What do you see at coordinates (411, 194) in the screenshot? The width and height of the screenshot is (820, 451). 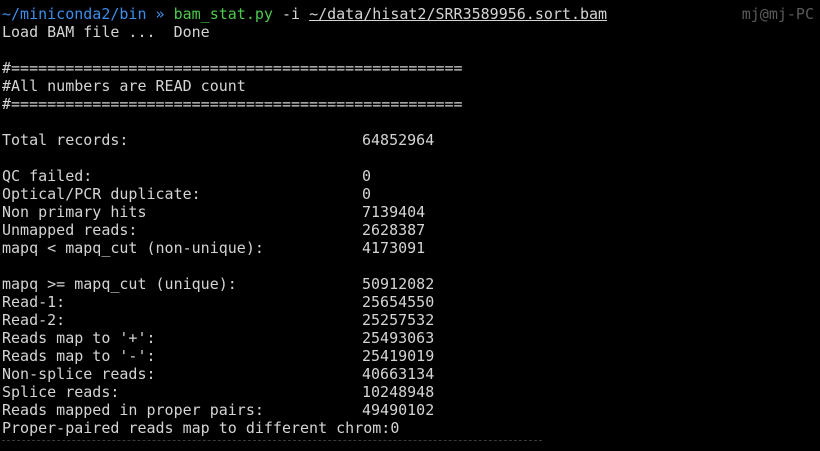 I see `stat-row: Optical/PCR duplicate: 0` at bounding box center [411, 194].